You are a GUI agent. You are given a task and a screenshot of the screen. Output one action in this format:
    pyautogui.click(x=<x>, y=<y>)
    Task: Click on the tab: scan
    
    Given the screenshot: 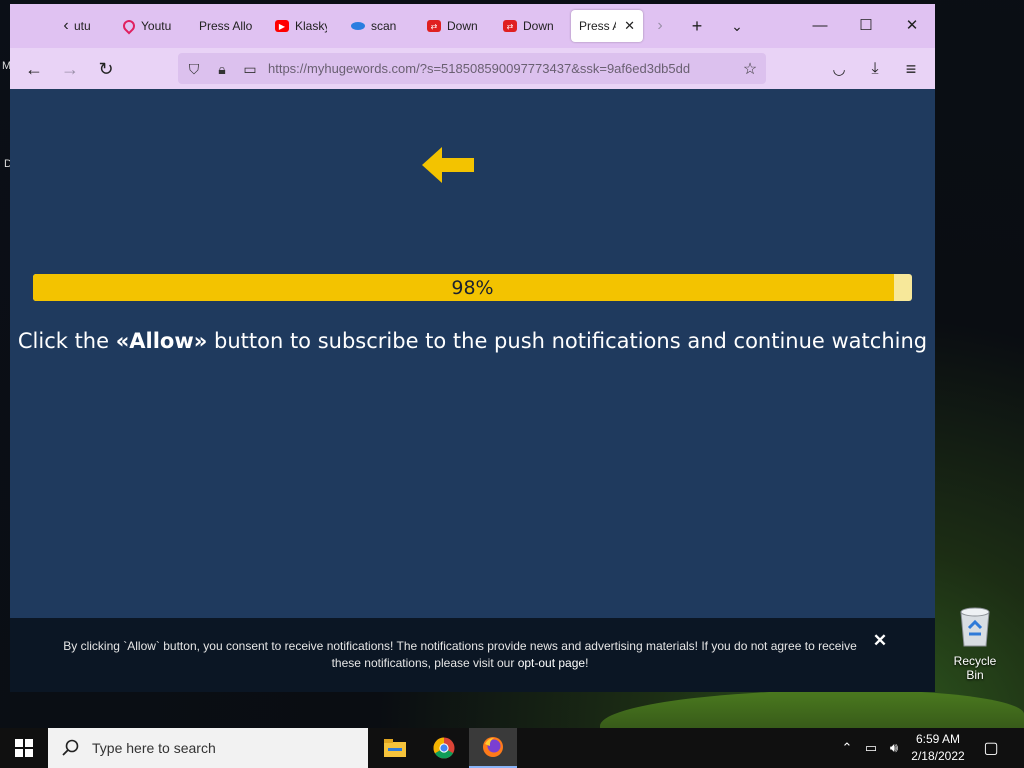 What is the action you would take?
    pyautogui.click(x=378, y=26)
    